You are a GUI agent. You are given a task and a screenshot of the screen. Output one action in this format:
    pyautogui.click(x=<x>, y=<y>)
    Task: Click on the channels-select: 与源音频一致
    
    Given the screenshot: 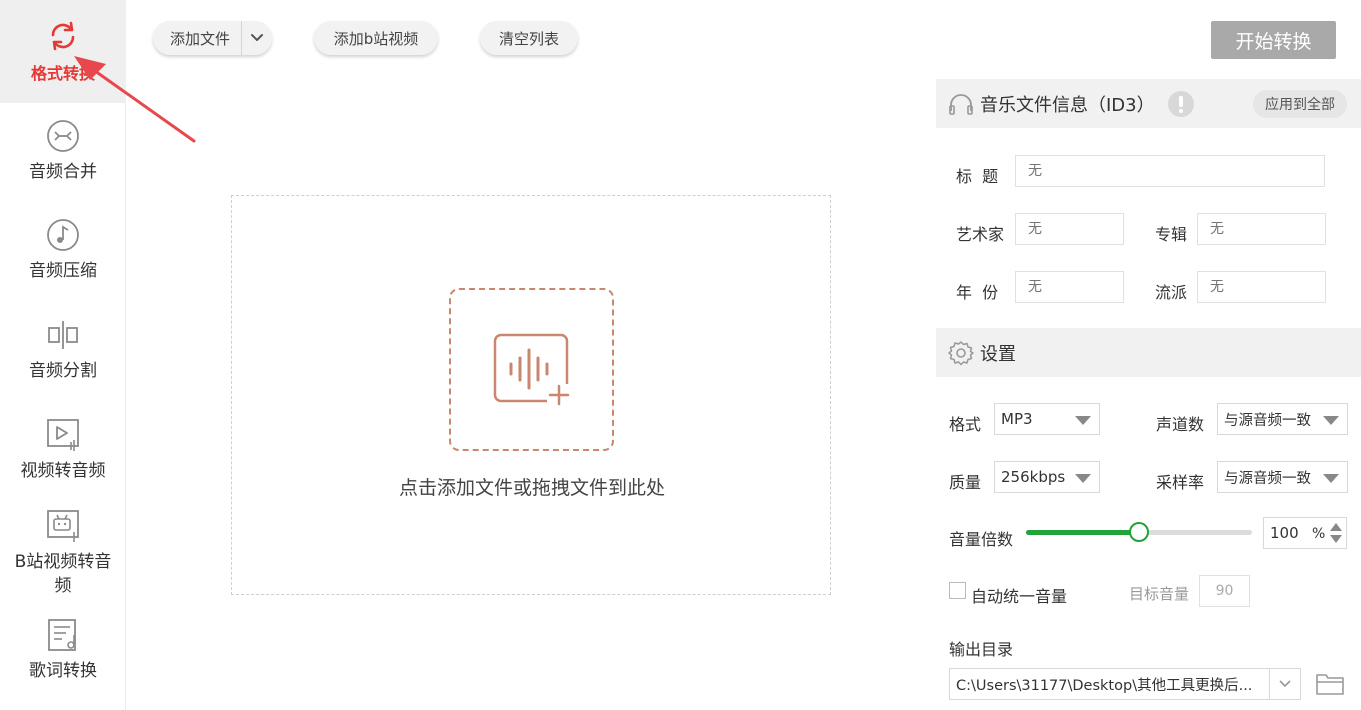 What is the action you would take?
    pyautogui.click(x=1282, y=419)
    